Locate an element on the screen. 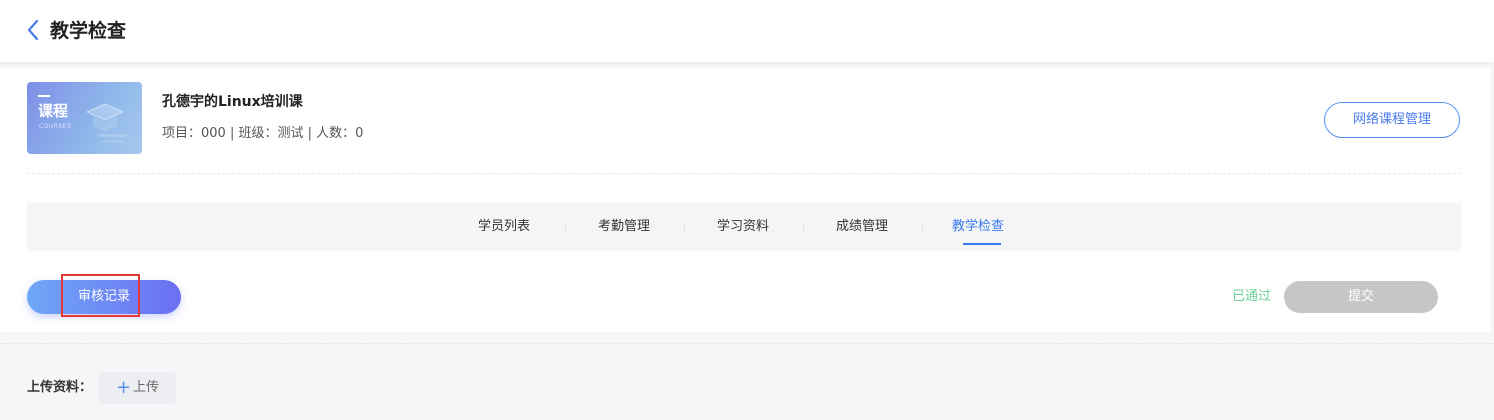 This screenshot has height=420, width=1494. tab-materials: 学习资料 is located at coordinates (743, 227).